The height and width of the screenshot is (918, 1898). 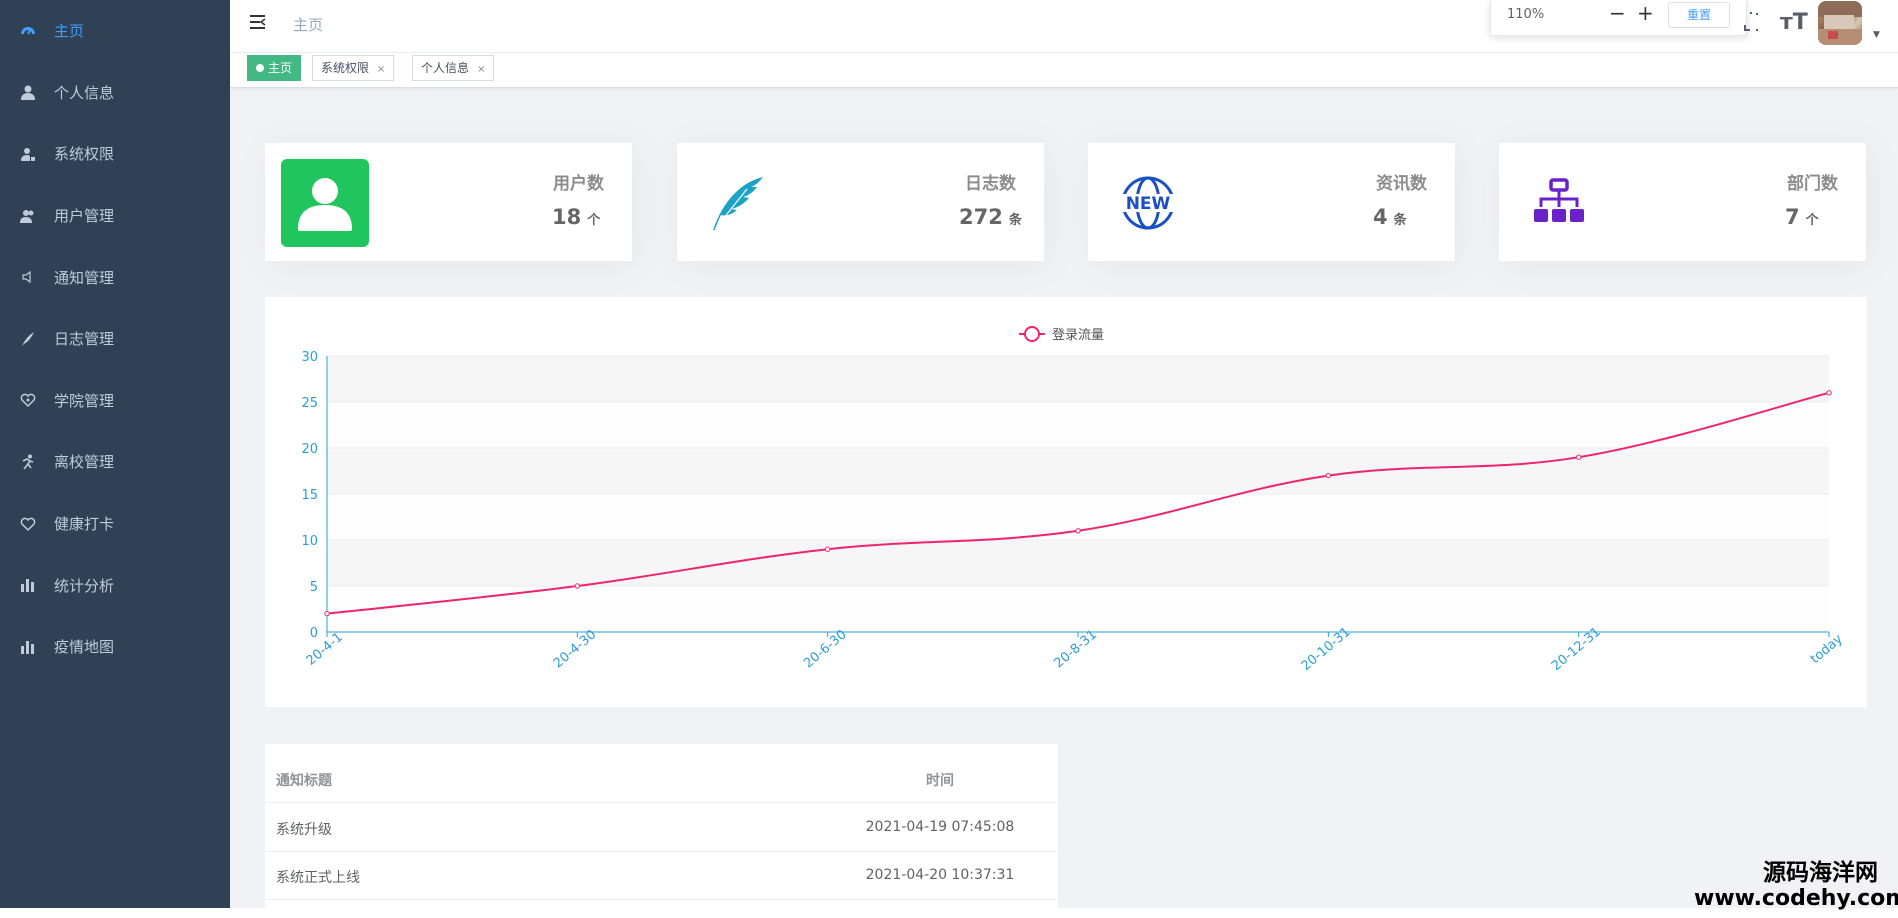 I want to click on sidebar-item-logs: 日志管理, so click(x=115, y=339).